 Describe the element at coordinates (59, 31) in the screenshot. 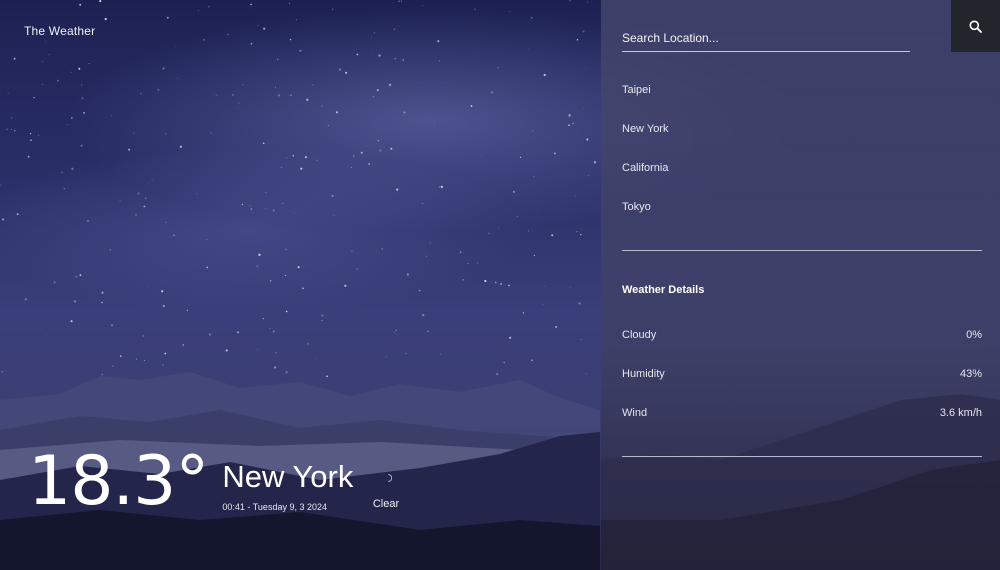

I see `app-brand: The Weather` at that location.